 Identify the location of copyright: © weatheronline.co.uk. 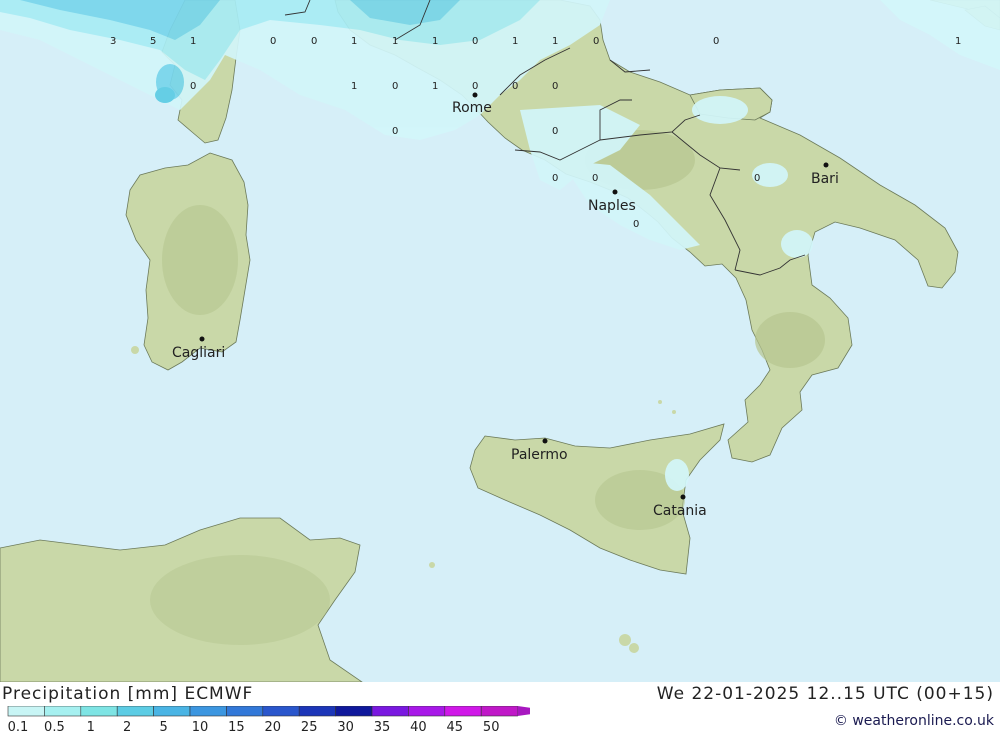
(914, 721).